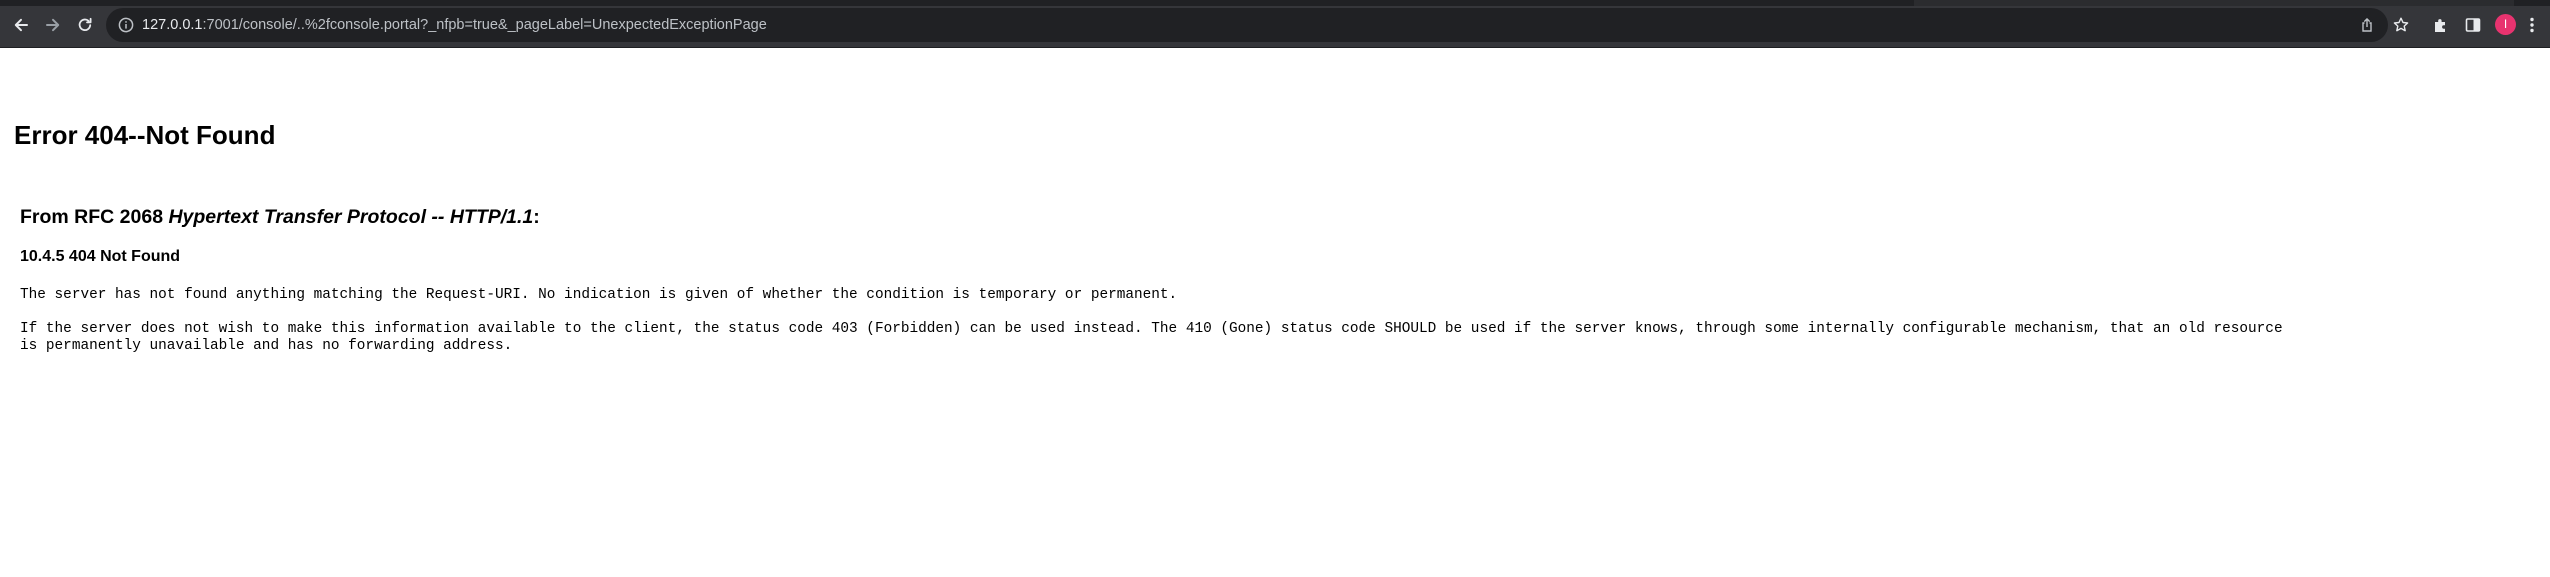 This screenshot has height=577, width=2550. What do you see at coordinates (2441, 25) in the screenshot?
I see `puzzle-icon` at bounding box center [2441, 25].